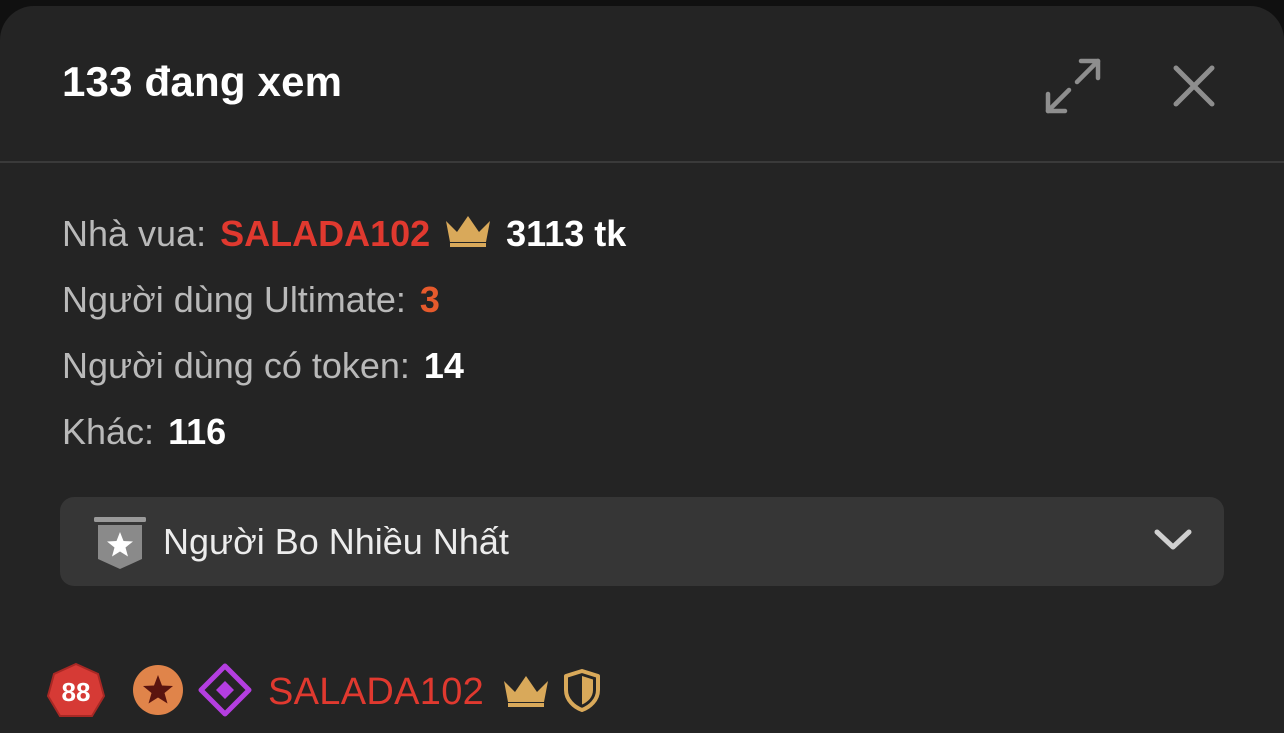 Image resolution: width=1284 pixels, height=733 pixels. I want to click on list-item: 88 SALADA102, so click(324, 692).